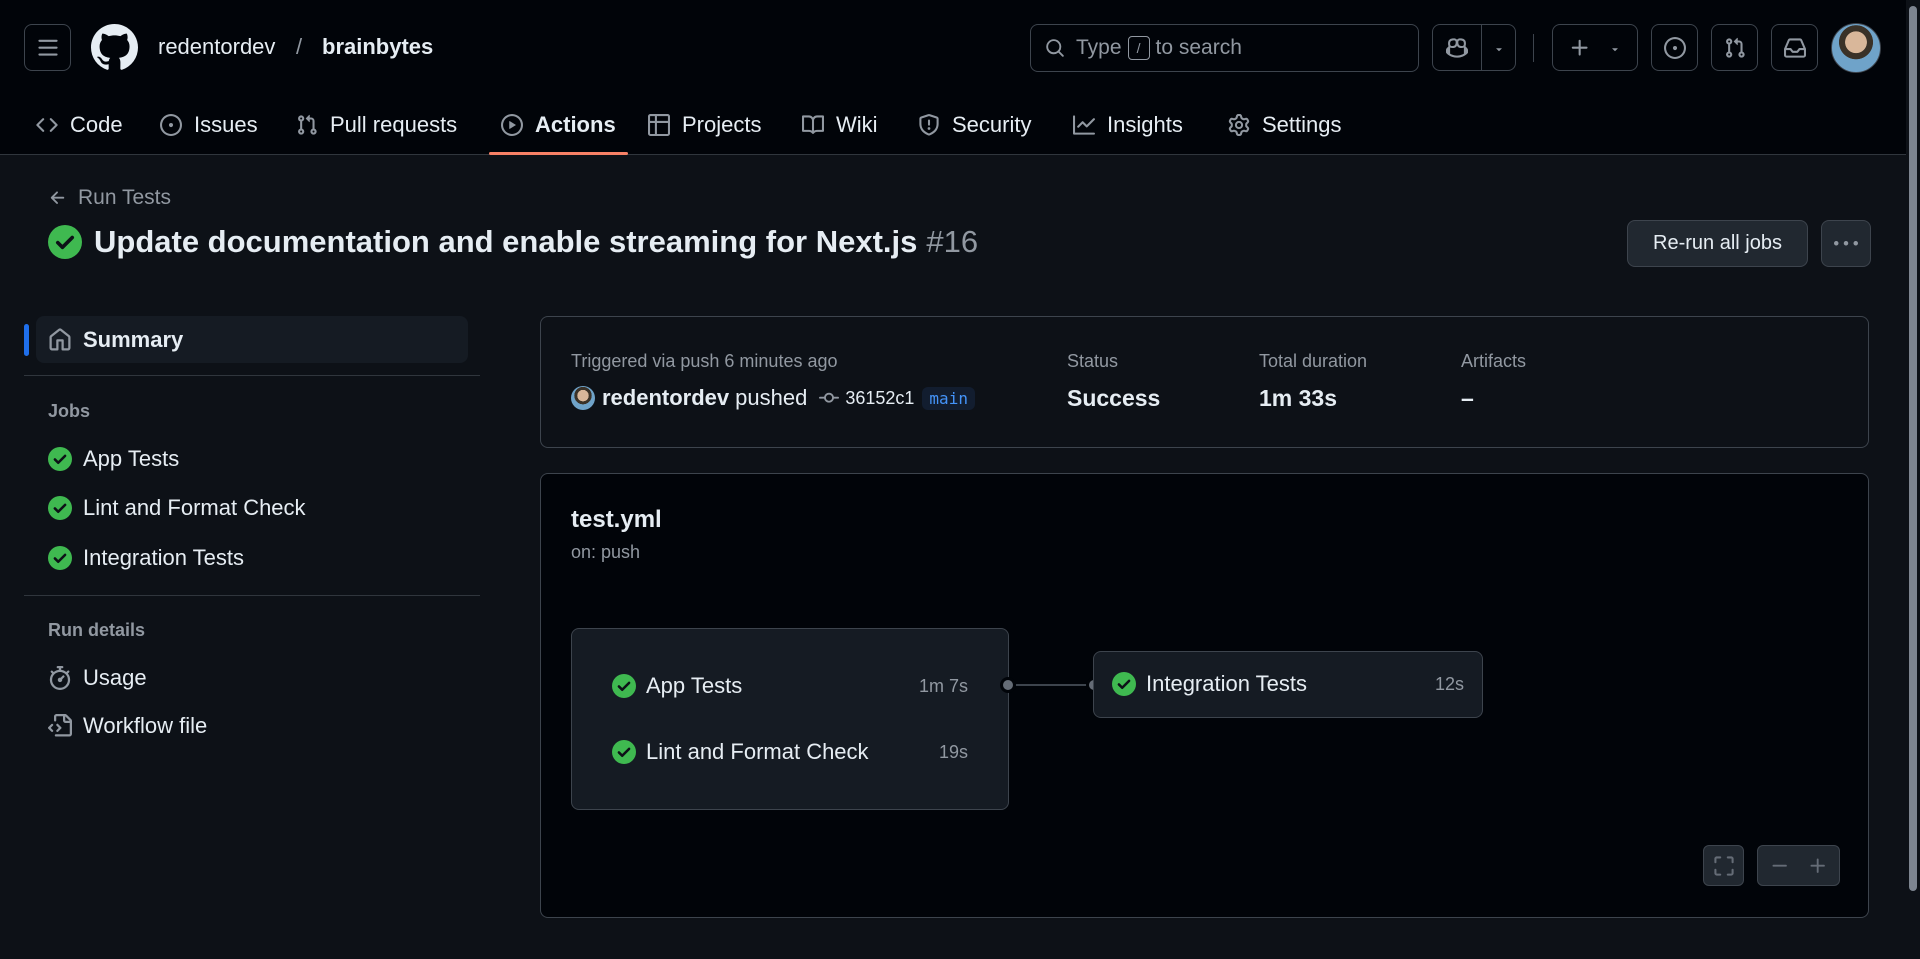  What do you see at coordinates (1481, 47) in the screenshot?
I see `button-group-divider` at bounding box center [1481, 47].